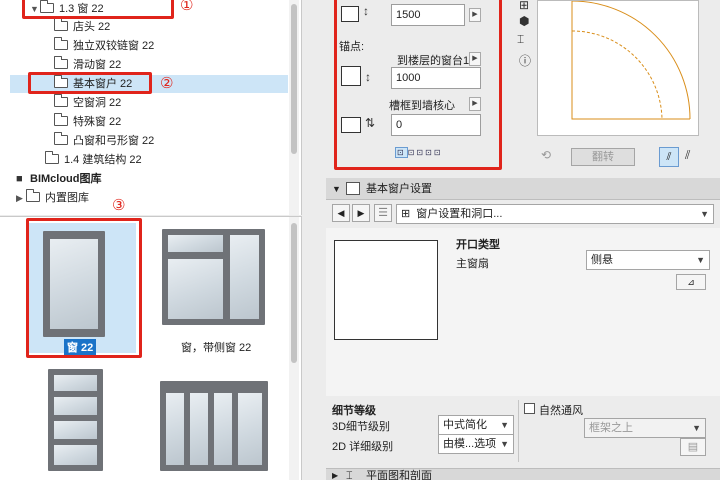 This screenshot has width=720, height=480. Describe the element at coordinates (81, 9) in the screenshot. I see `tree-folder-label: 1.3 窗 22` at that location.